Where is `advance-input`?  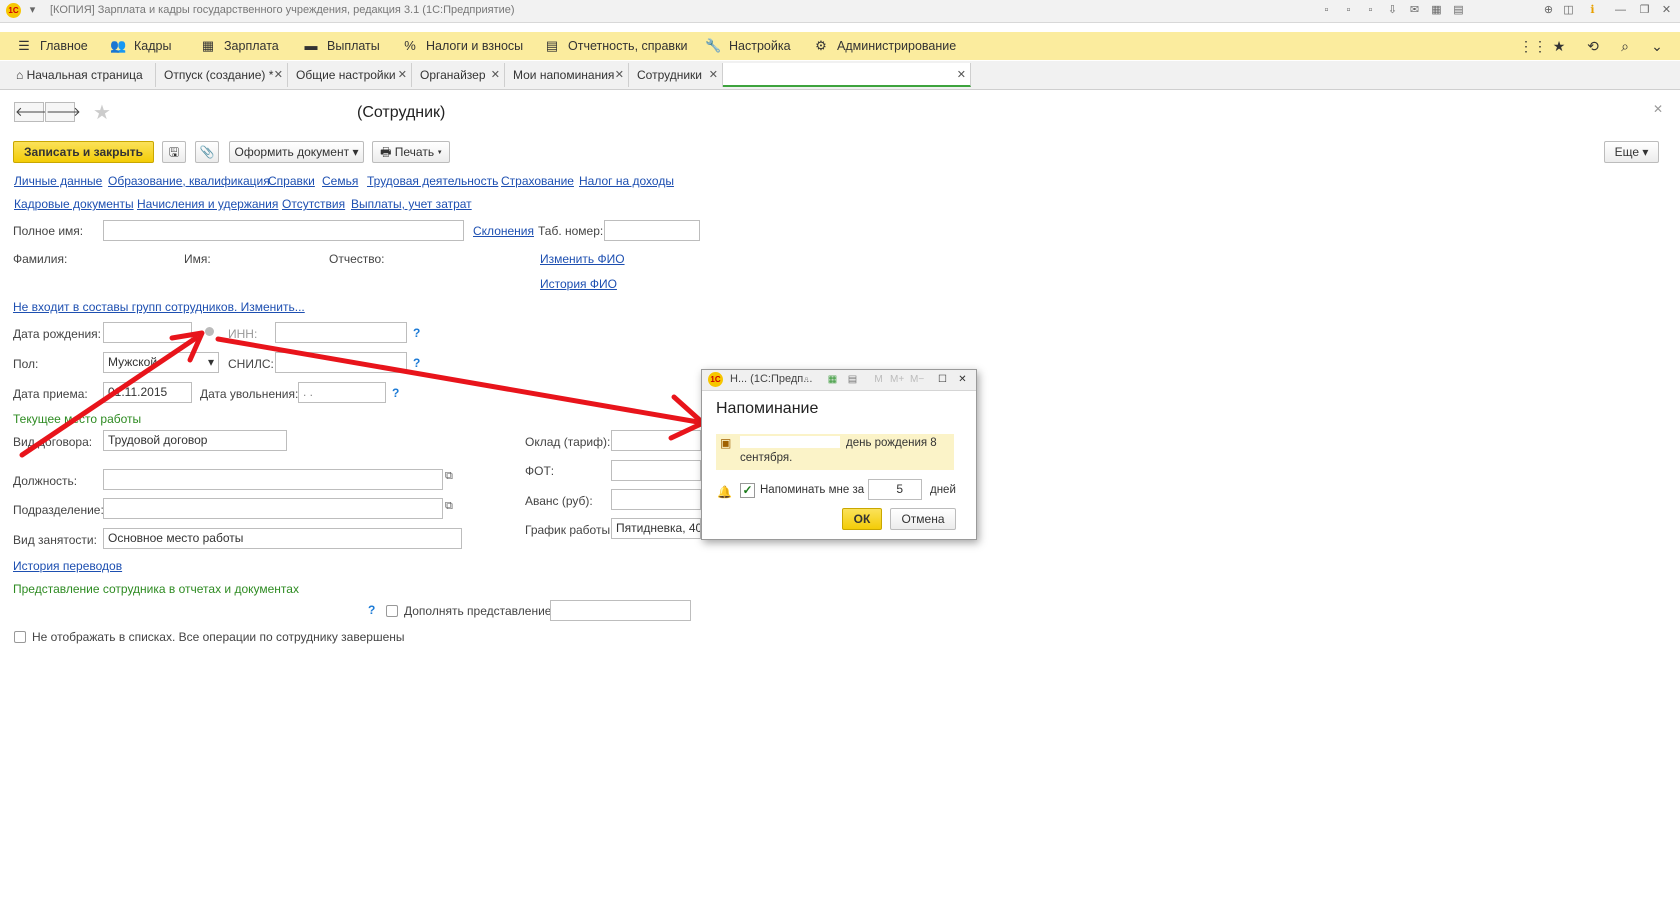 advance-input is located at coordinates (656, 499).